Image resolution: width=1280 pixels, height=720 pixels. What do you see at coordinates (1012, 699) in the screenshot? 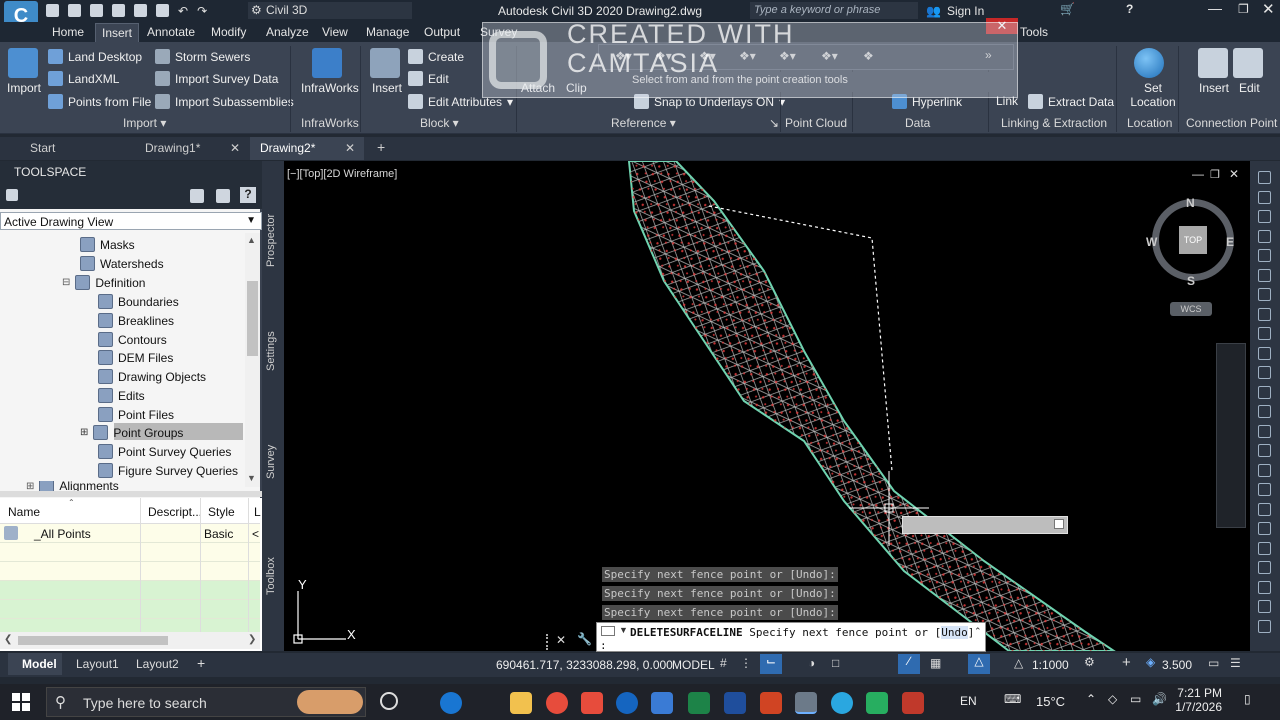
I see `keyboard-icon: ⌨` at bounding box center [1012, 699].